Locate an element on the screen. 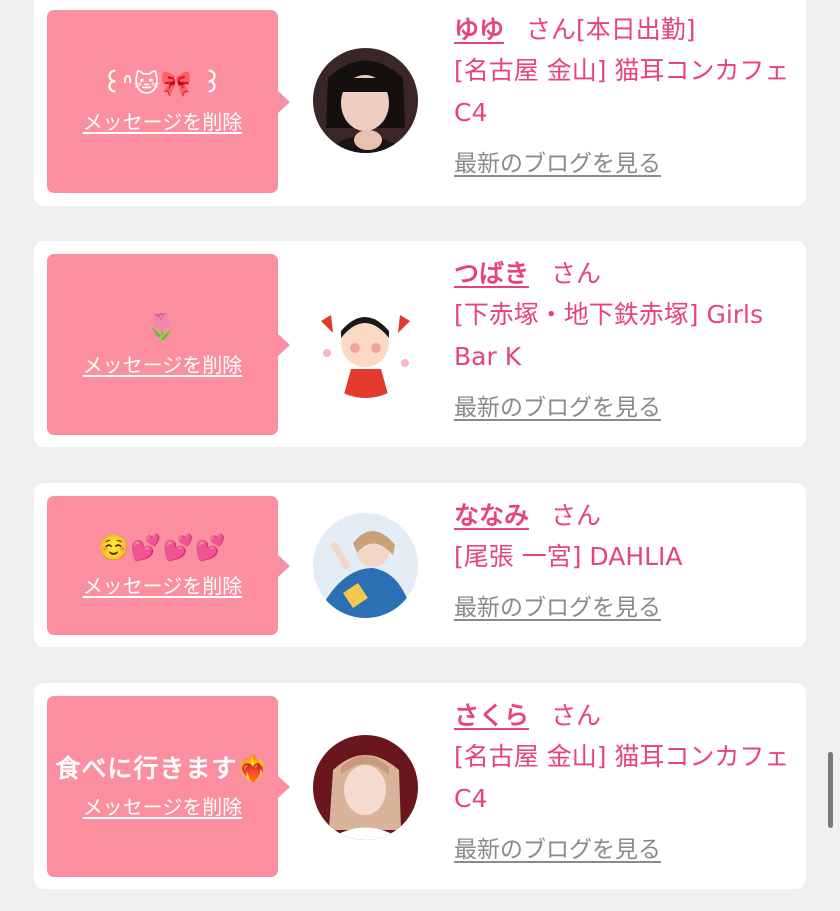 This screenshot has height=911, width=840. host-name-link: つばき is located at coordinates (491, 273).